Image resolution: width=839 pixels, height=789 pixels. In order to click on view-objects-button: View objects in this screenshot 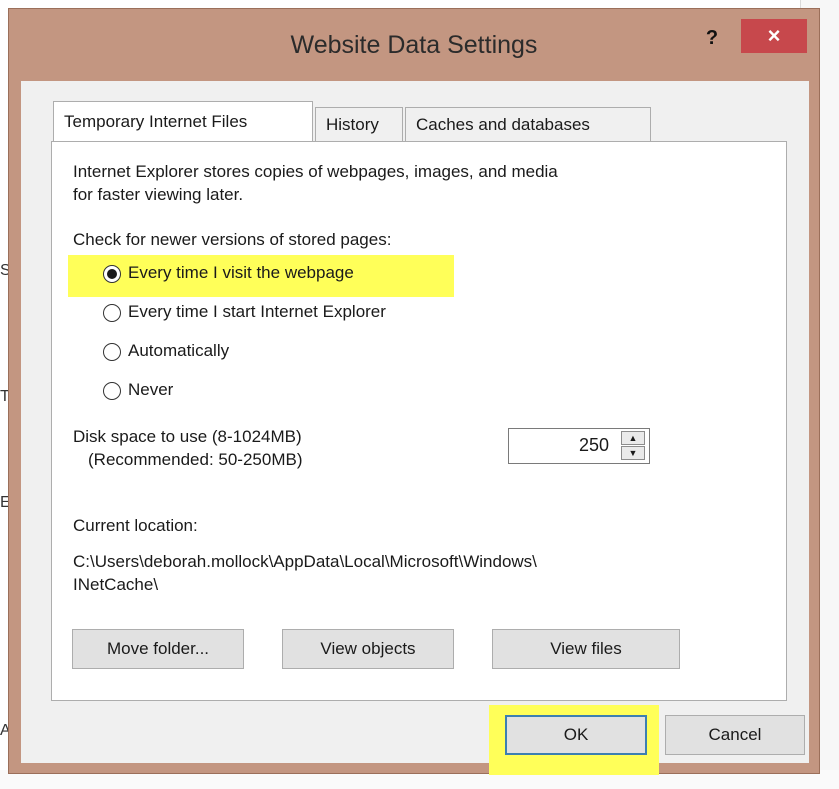, I will do `click(368, 649)`.